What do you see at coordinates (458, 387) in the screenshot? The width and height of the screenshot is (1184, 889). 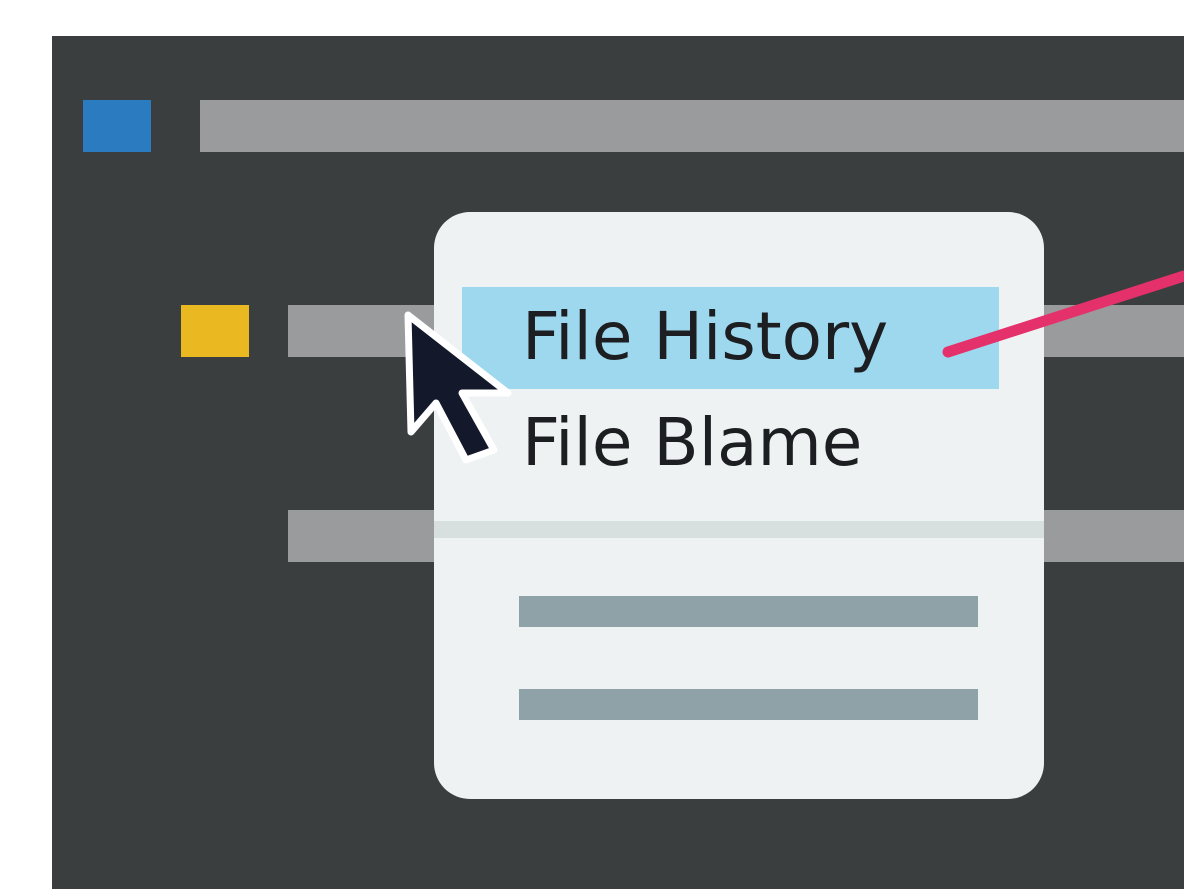 I see `arrow-pointer-icon` at bounding box center [458, 387].